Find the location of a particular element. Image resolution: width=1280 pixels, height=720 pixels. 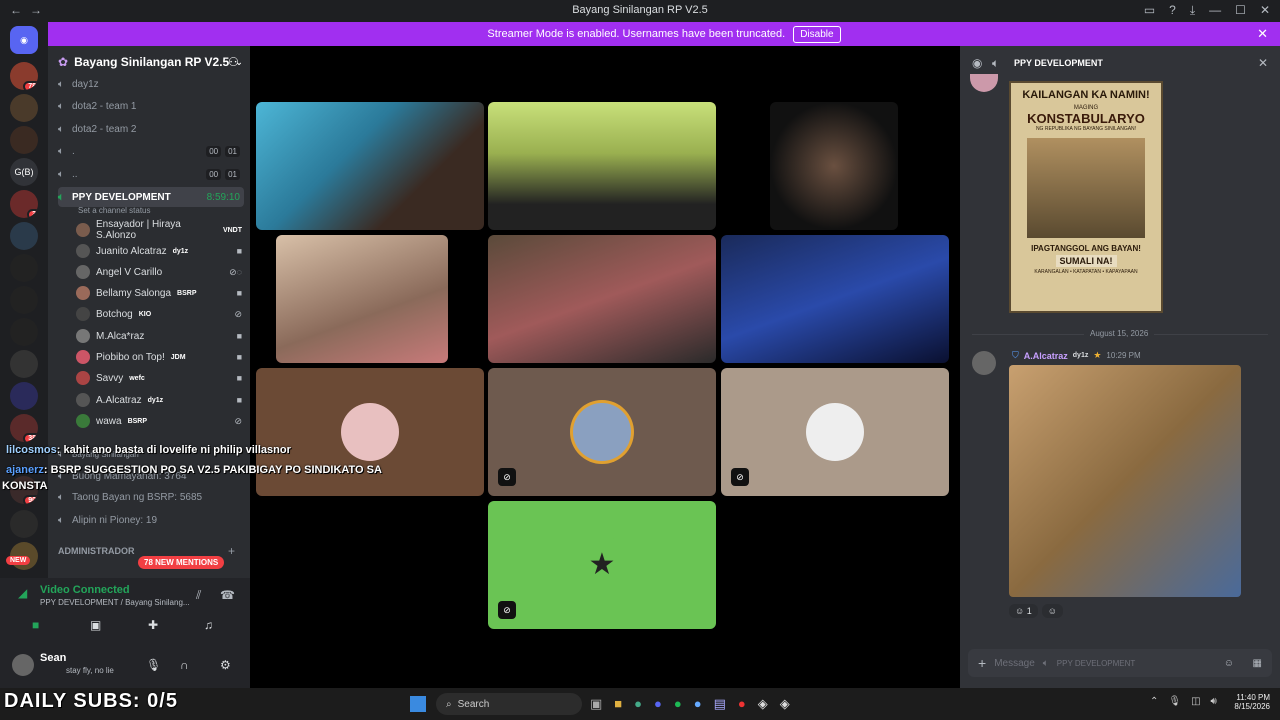

video-tile: ★ ⊘ is located at coordinates (602, 565).